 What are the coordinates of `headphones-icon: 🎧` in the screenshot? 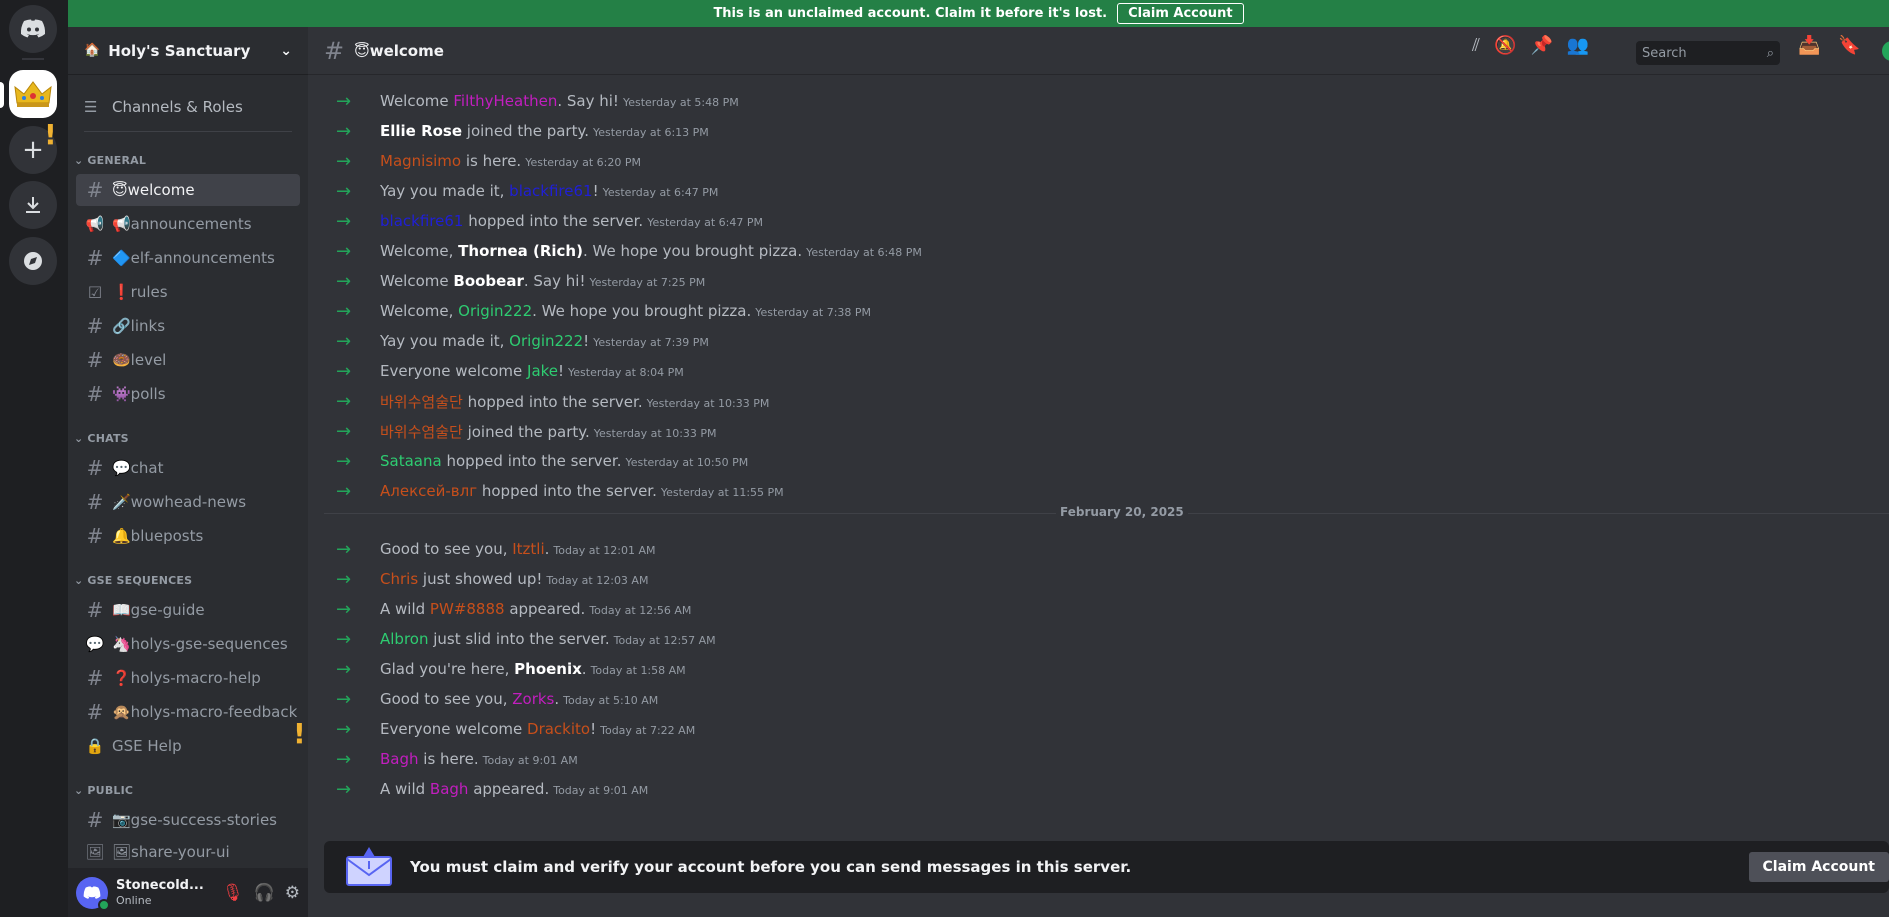 It's located at (264, 893).